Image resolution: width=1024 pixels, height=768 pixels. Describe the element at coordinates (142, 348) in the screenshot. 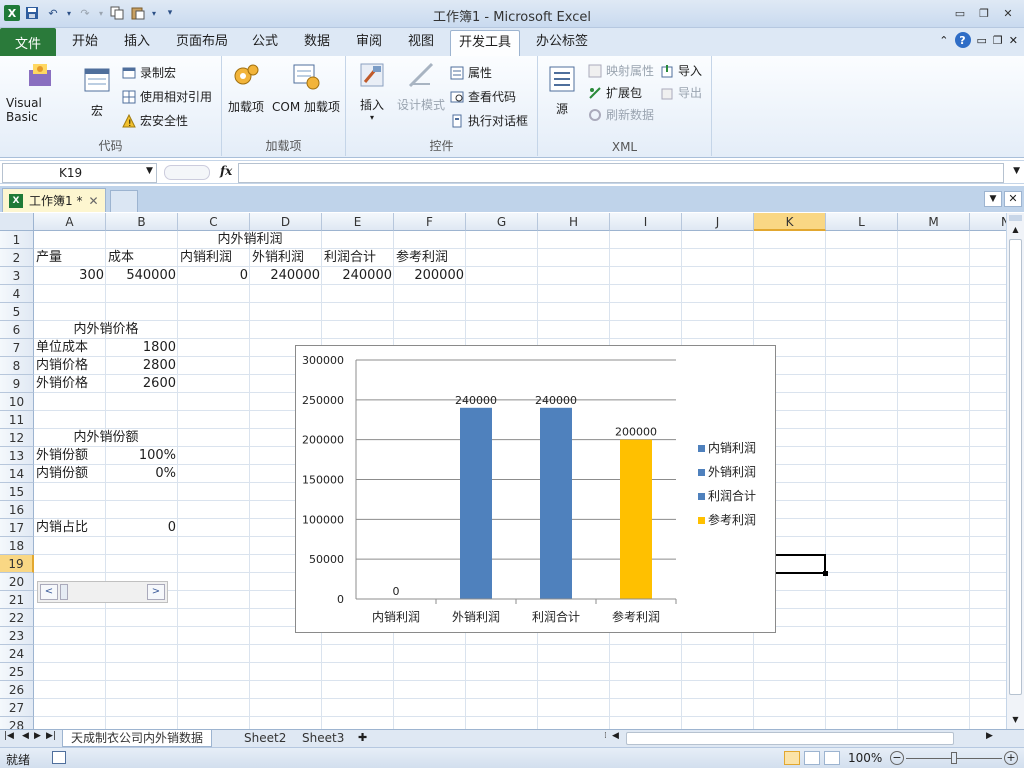

I see `cell-b7: 1800` at that location.